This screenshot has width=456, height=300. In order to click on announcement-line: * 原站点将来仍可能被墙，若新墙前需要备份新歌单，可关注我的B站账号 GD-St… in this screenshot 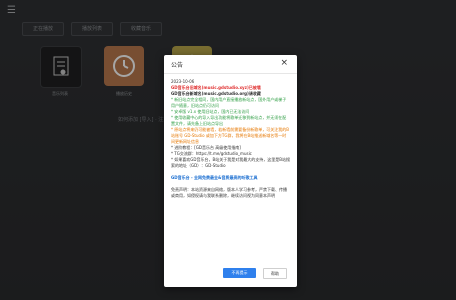, I will do `click(230, 135)`.